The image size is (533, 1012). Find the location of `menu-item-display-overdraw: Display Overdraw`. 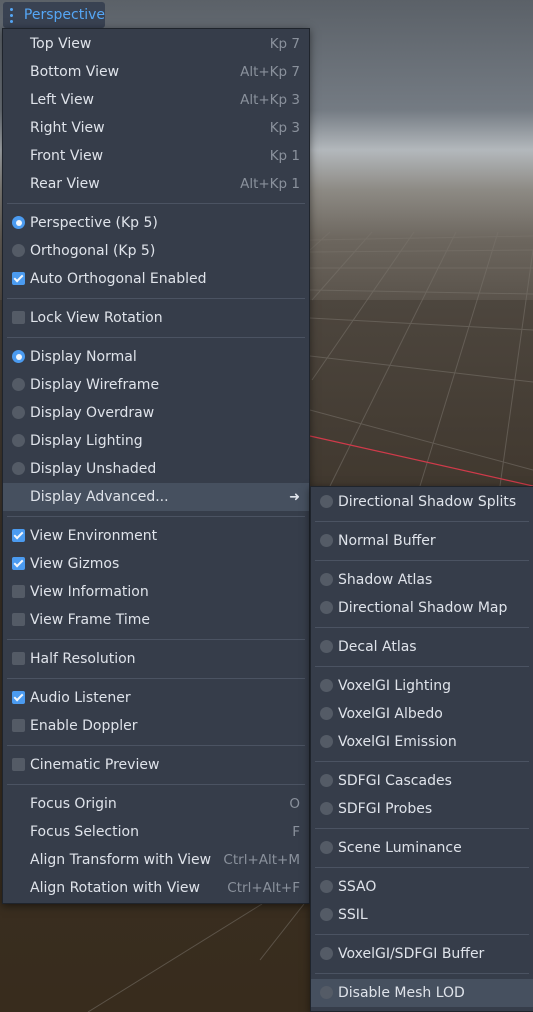

menu-item-display-overdraw: Display Overdraw is located at coordinates (156, 413).